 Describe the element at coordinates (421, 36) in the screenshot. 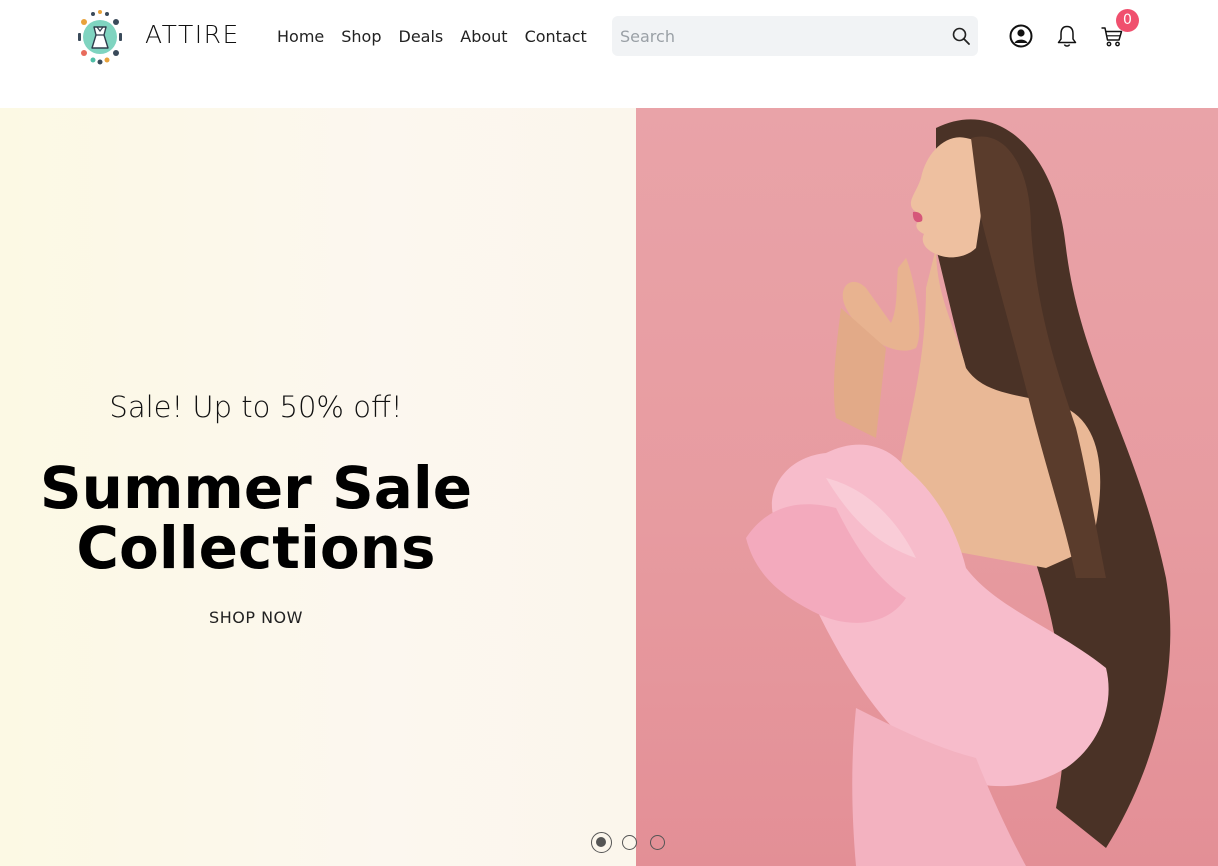

I see `nav-deals: Deals` at that location.